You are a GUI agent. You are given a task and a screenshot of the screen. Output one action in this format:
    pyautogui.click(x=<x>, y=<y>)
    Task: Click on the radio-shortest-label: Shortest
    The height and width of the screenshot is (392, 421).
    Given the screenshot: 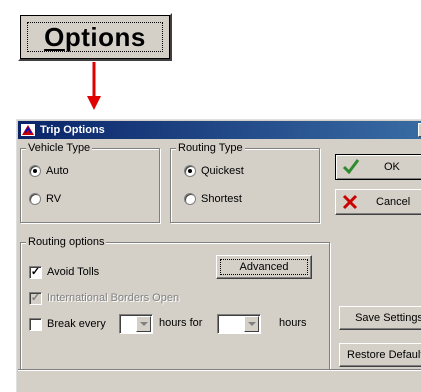 What is the action you would take?
    pyautogui.click(x=221, y=199)
    